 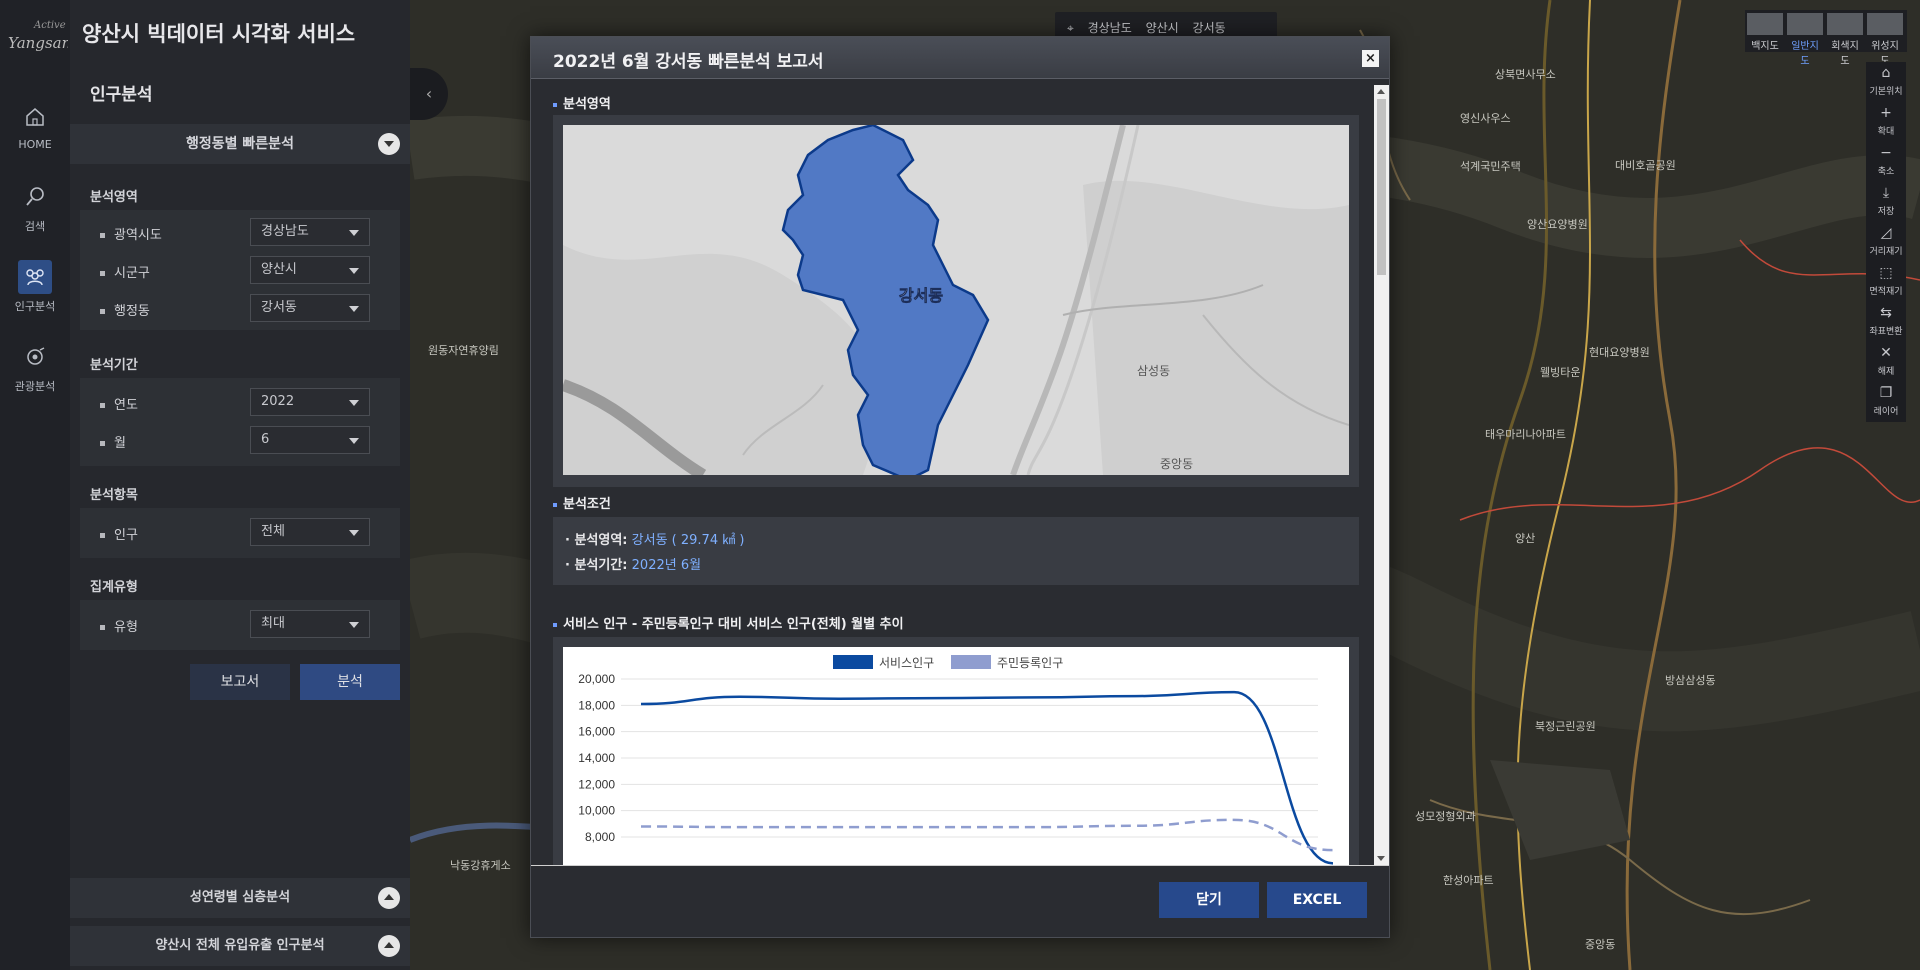 What do you see at coordinates (310, 532) in the screenshot?
I see `population-select: 전체` at bounding box center [310, 532].